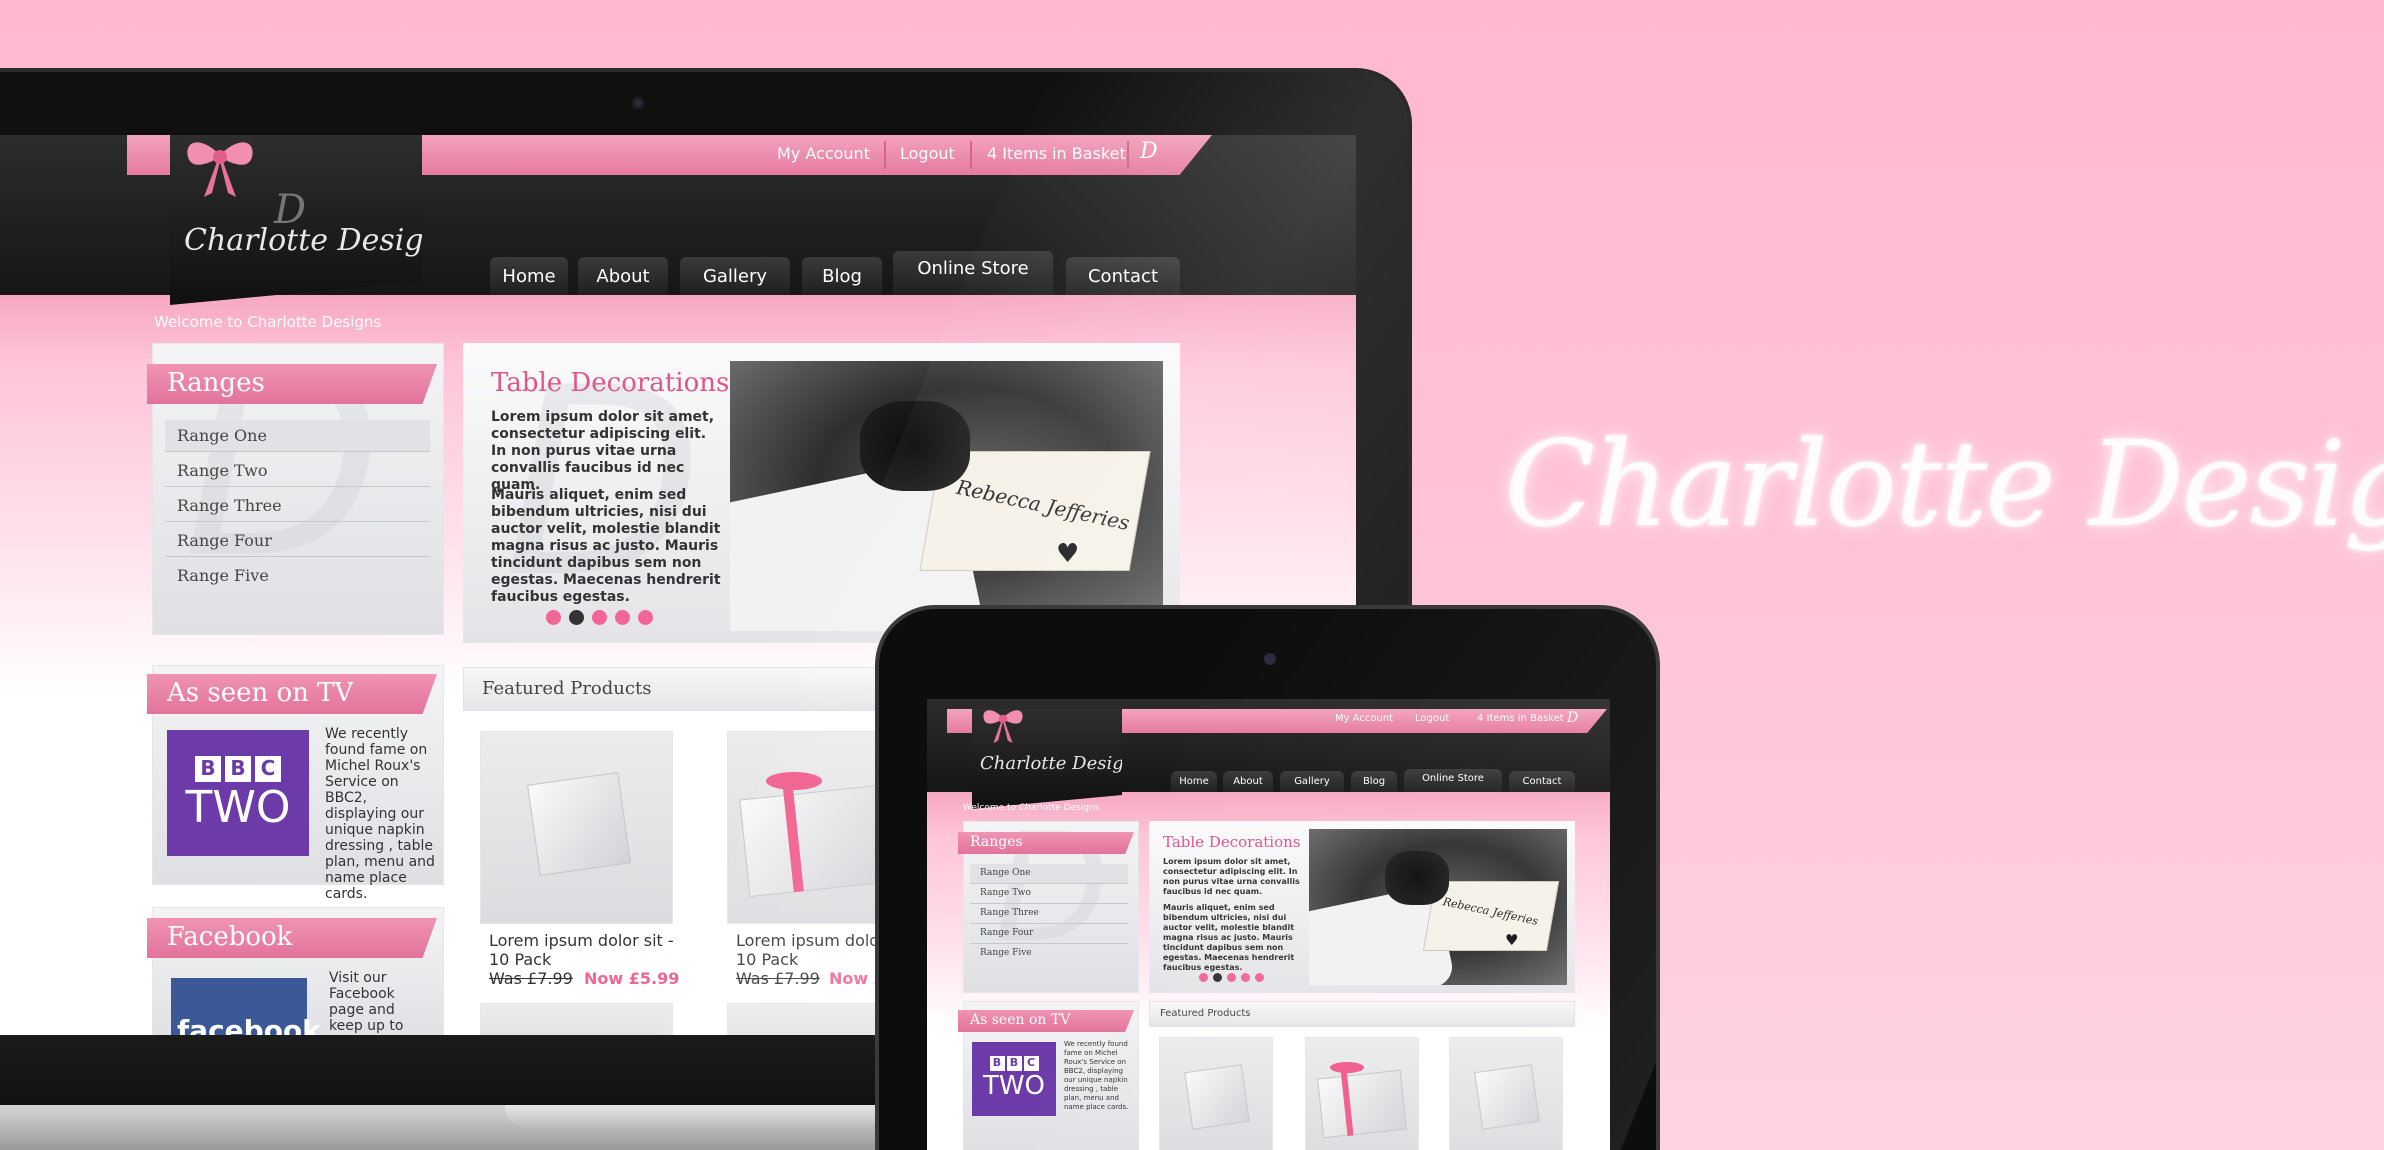 This screenshot has height=1150, width=2384. Describe the element at coordinates (268, 769) in the screenshot. I see `bbc-letter: C` at that location.